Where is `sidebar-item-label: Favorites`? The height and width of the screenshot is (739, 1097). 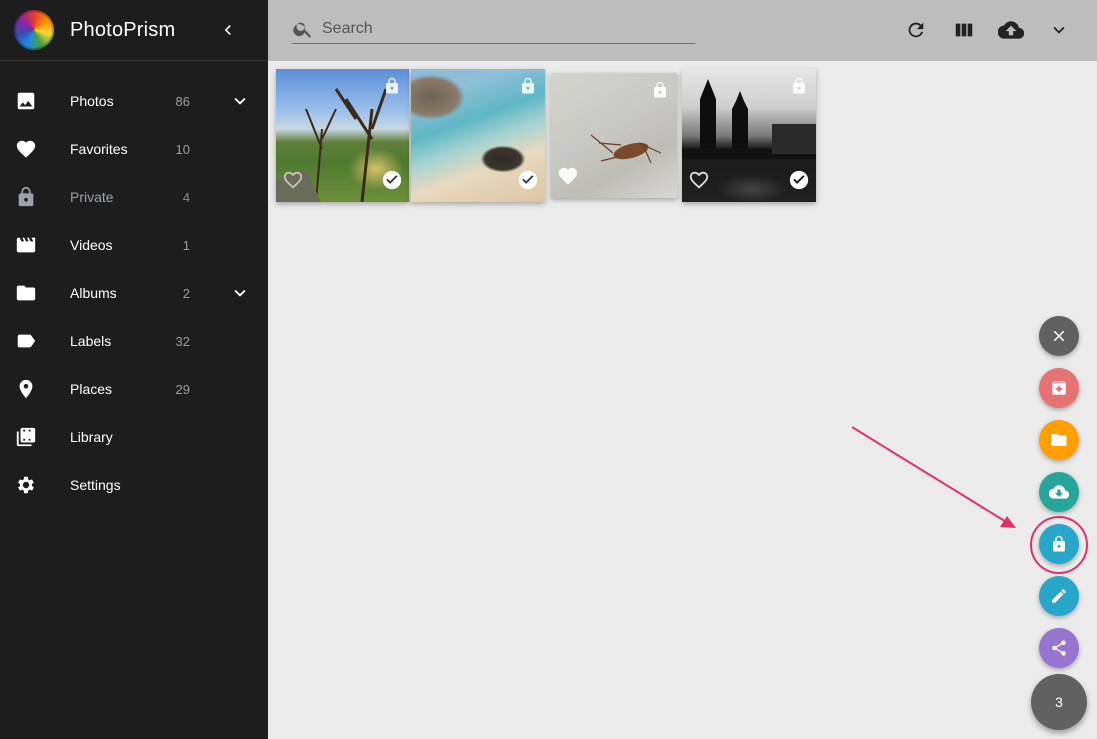
sidebar-item-label: Favorites is located at coordinates (99, 149).